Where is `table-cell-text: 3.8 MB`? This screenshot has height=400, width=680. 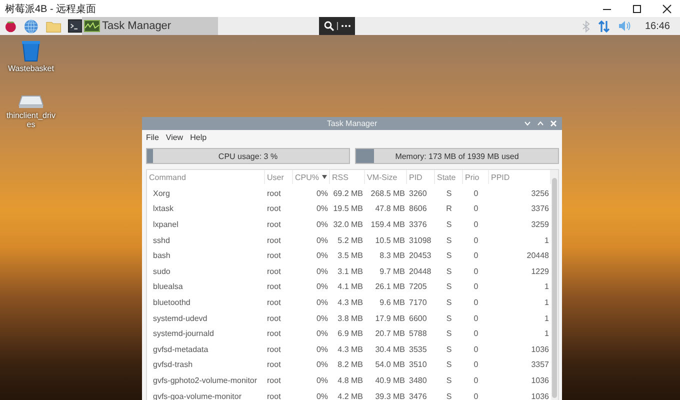
table-cell-text: 3.8 MB is located at coordinates (350, 318).